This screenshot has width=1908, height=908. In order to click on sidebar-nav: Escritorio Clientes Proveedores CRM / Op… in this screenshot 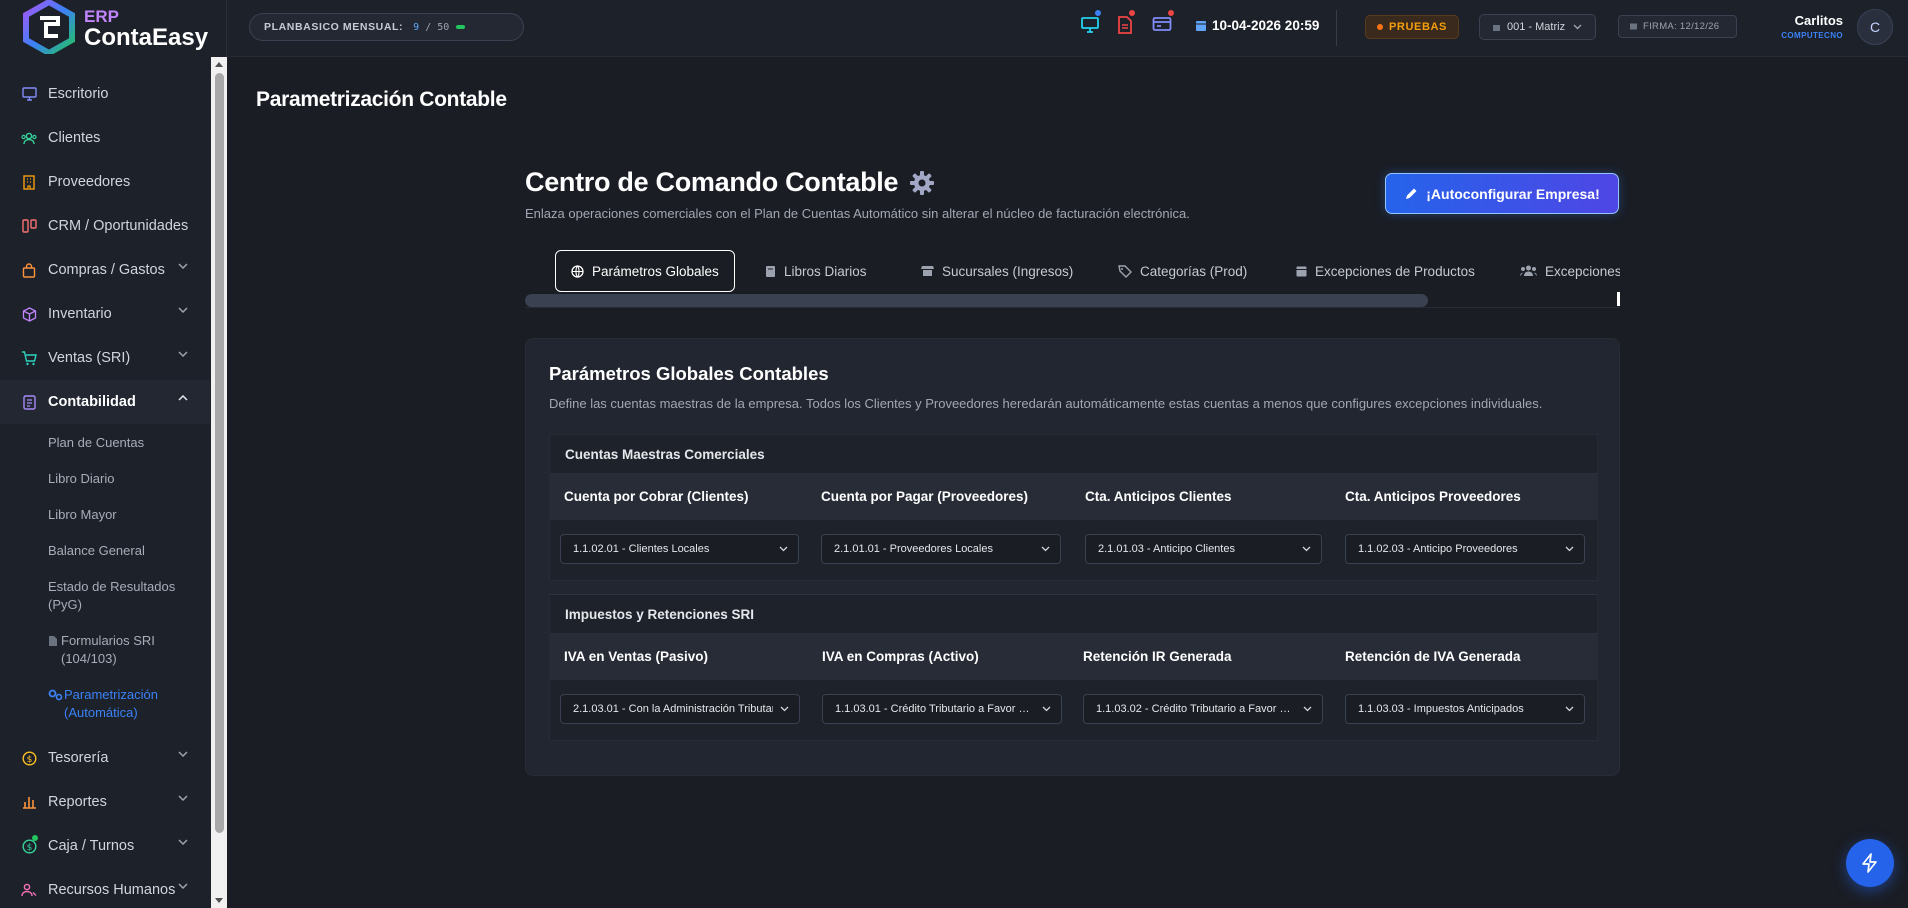, I will do `click(105, 490)`.